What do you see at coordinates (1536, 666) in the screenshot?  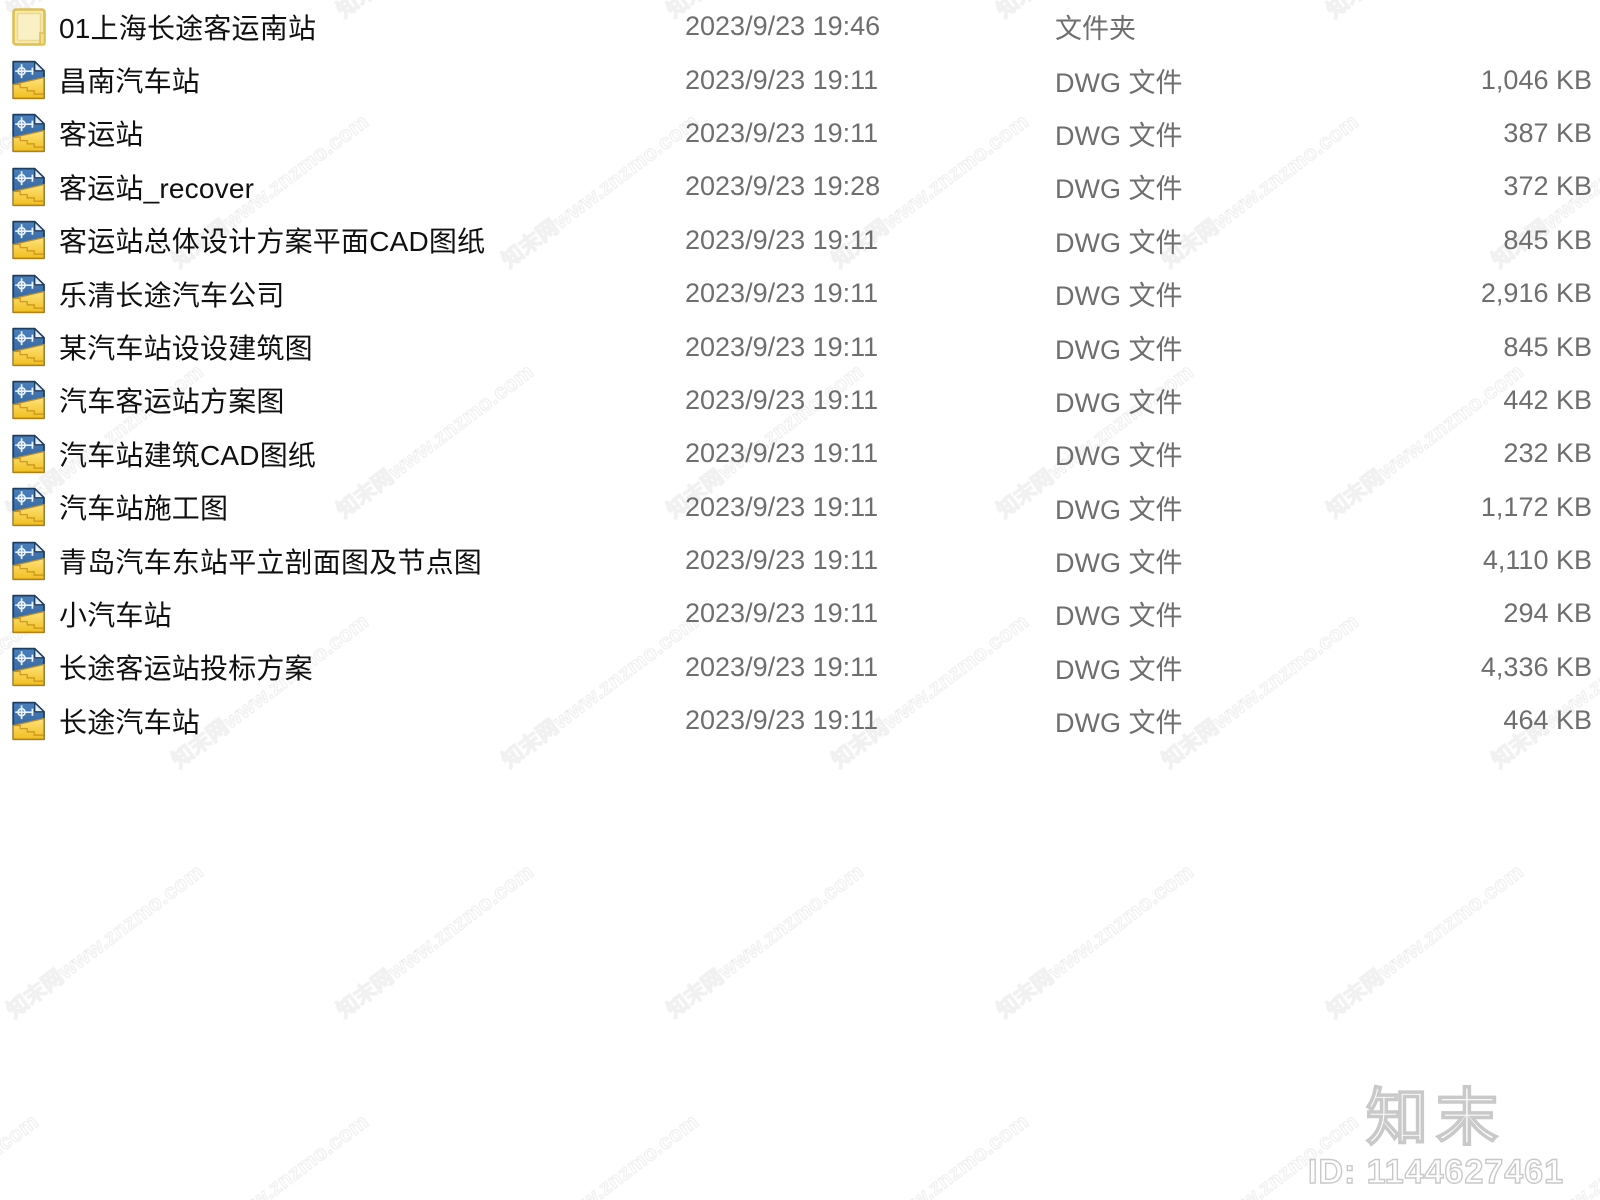 I see `file-size: 4,336 KB` at bounding box center [1536, 666].